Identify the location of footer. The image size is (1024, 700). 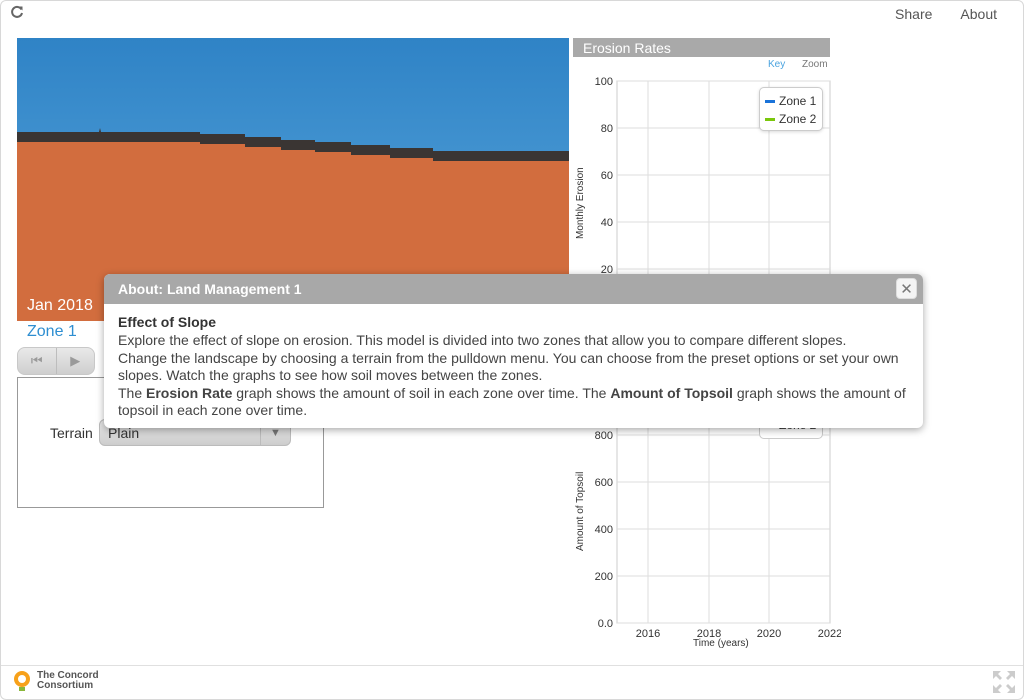
(512, 682).